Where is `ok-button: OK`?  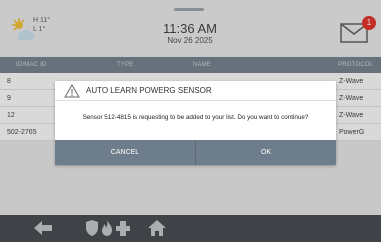 ok-button: OK is located at coordinates (266, 152).